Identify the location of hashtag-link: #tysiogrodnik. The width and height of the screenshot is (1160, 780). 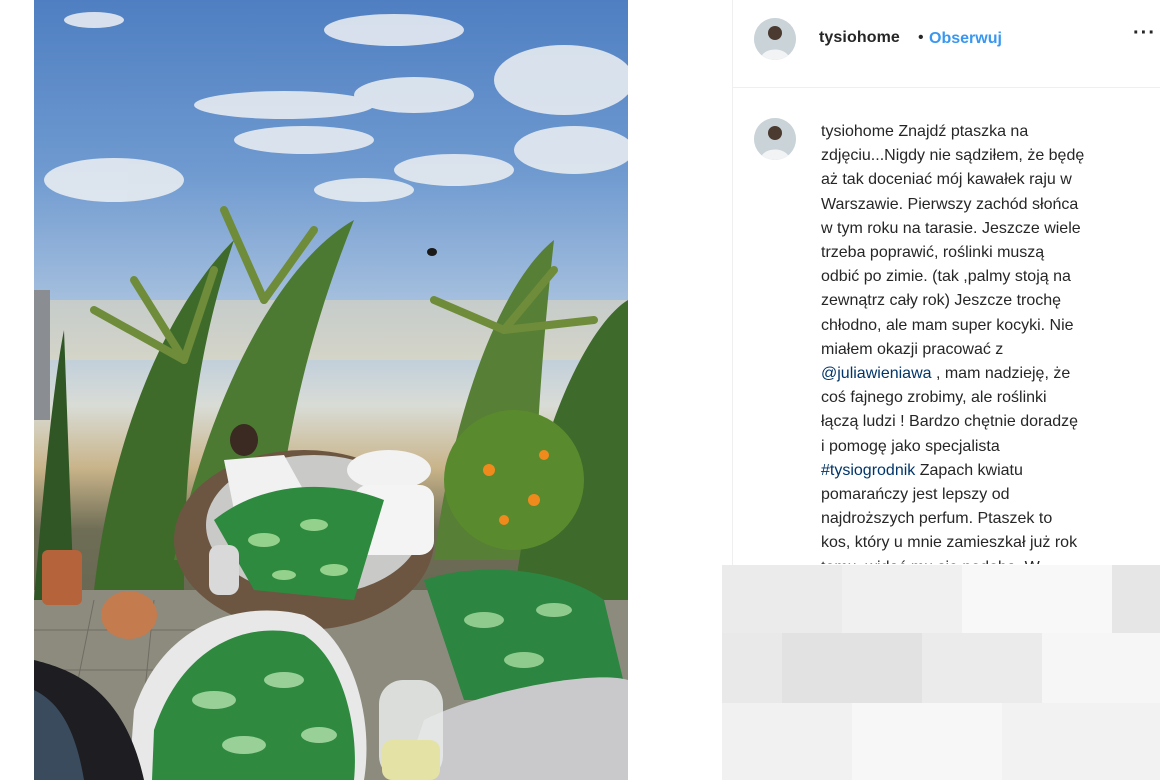
(868, 470).